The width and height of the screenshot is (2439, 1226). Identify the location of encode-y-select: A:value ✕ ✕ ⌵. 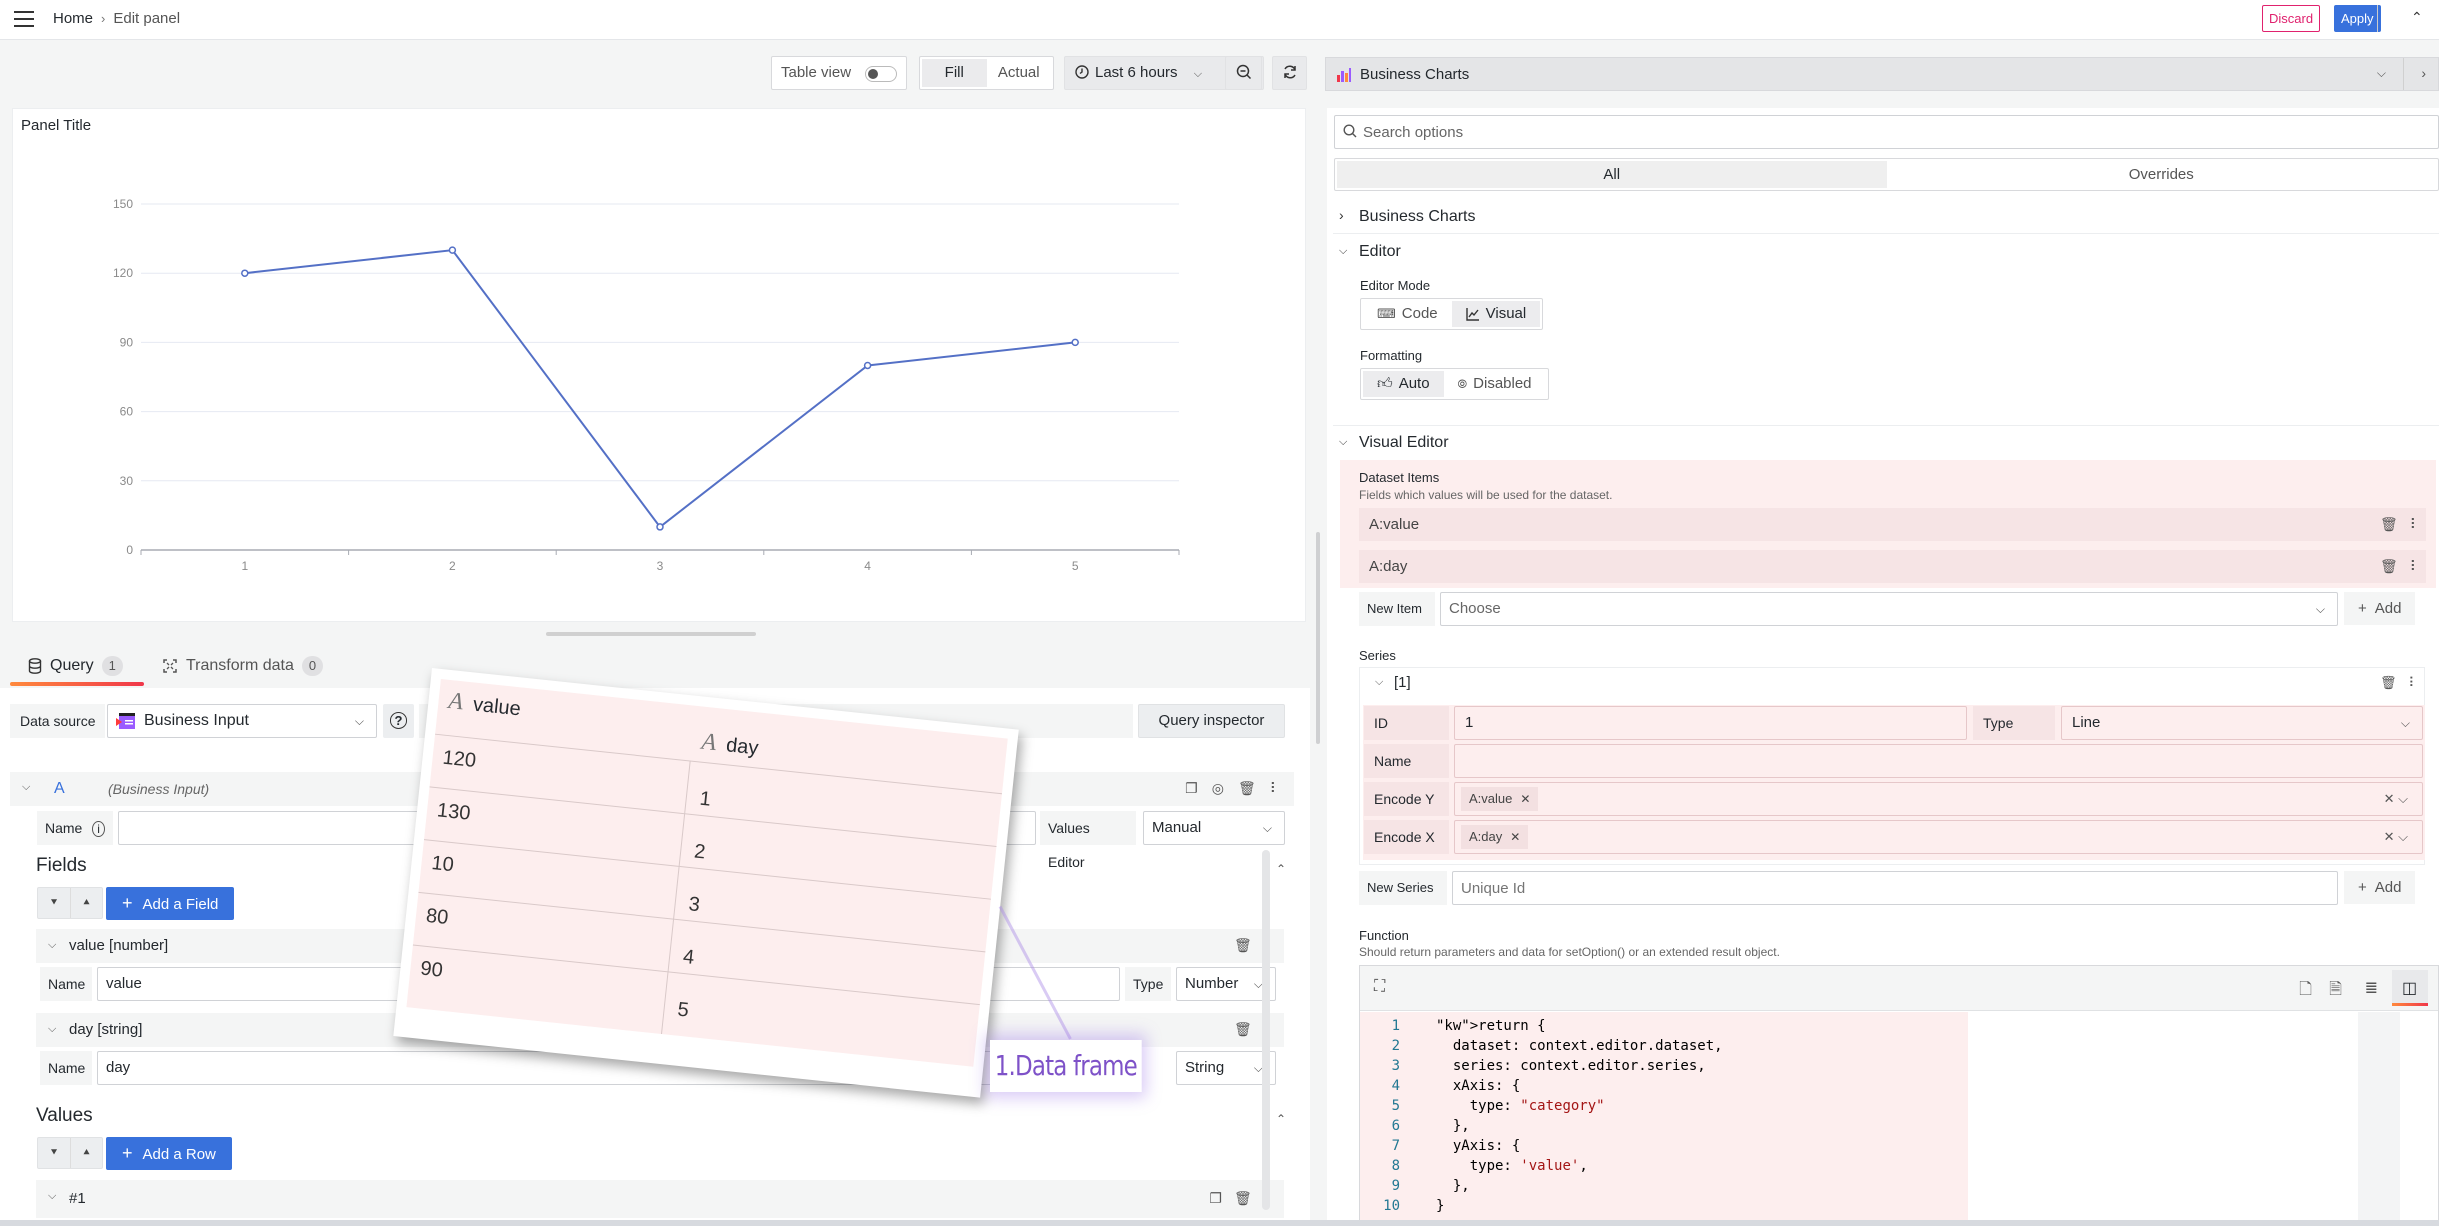
(1938, 799).